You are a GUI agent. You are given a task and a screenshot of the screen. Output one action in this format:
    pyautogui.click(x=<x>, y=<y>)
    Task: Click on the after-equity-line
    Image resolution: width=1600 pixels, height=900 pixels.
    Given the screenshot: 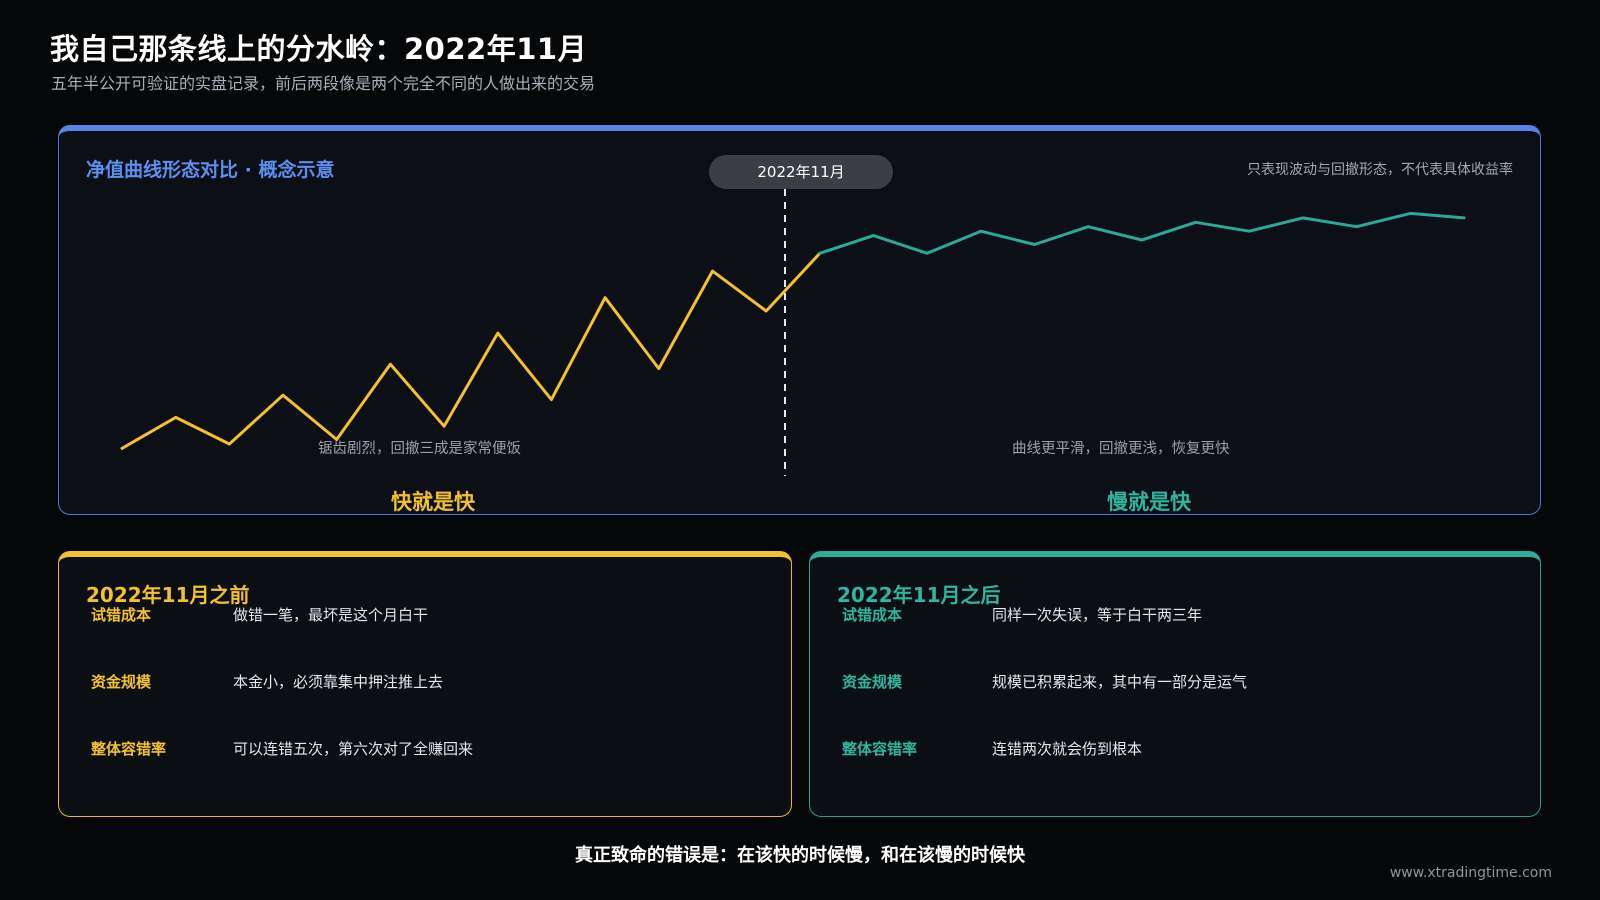 What is the action you would take?
    pyautogui.click(x=1142, y=233)
    